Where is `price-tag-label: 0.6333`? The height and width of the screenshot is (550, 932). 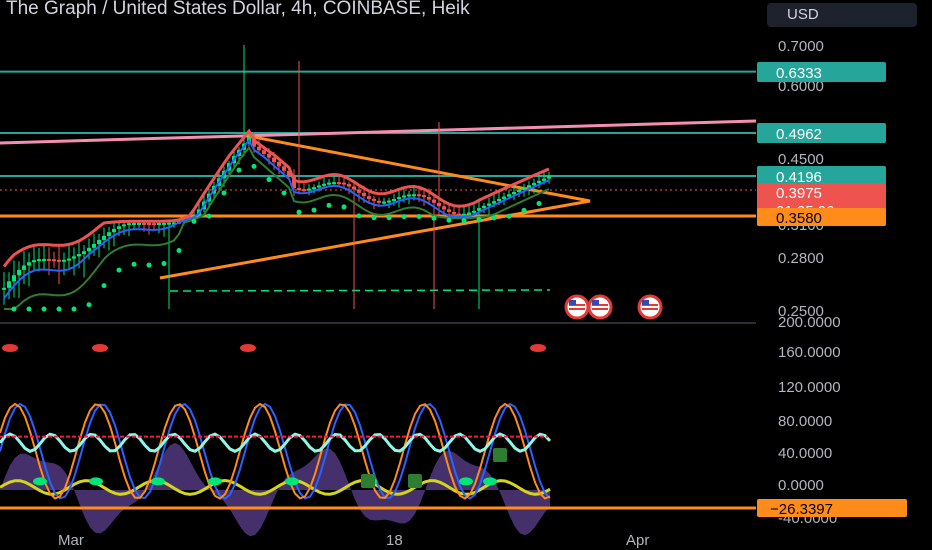 price-tag-label: 0.6333 is located at coordinates (799, 73).